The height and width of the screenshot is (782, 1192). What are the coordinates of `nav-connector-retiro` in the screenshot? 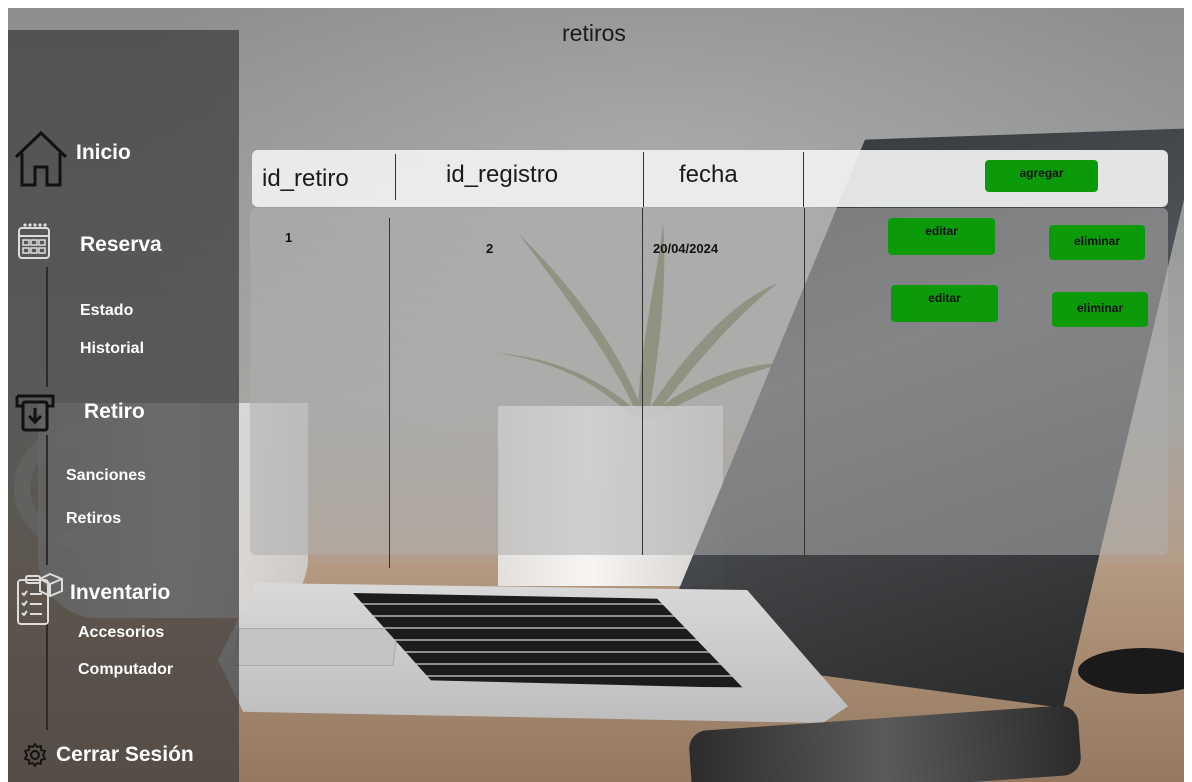 It's located at (47, 500).